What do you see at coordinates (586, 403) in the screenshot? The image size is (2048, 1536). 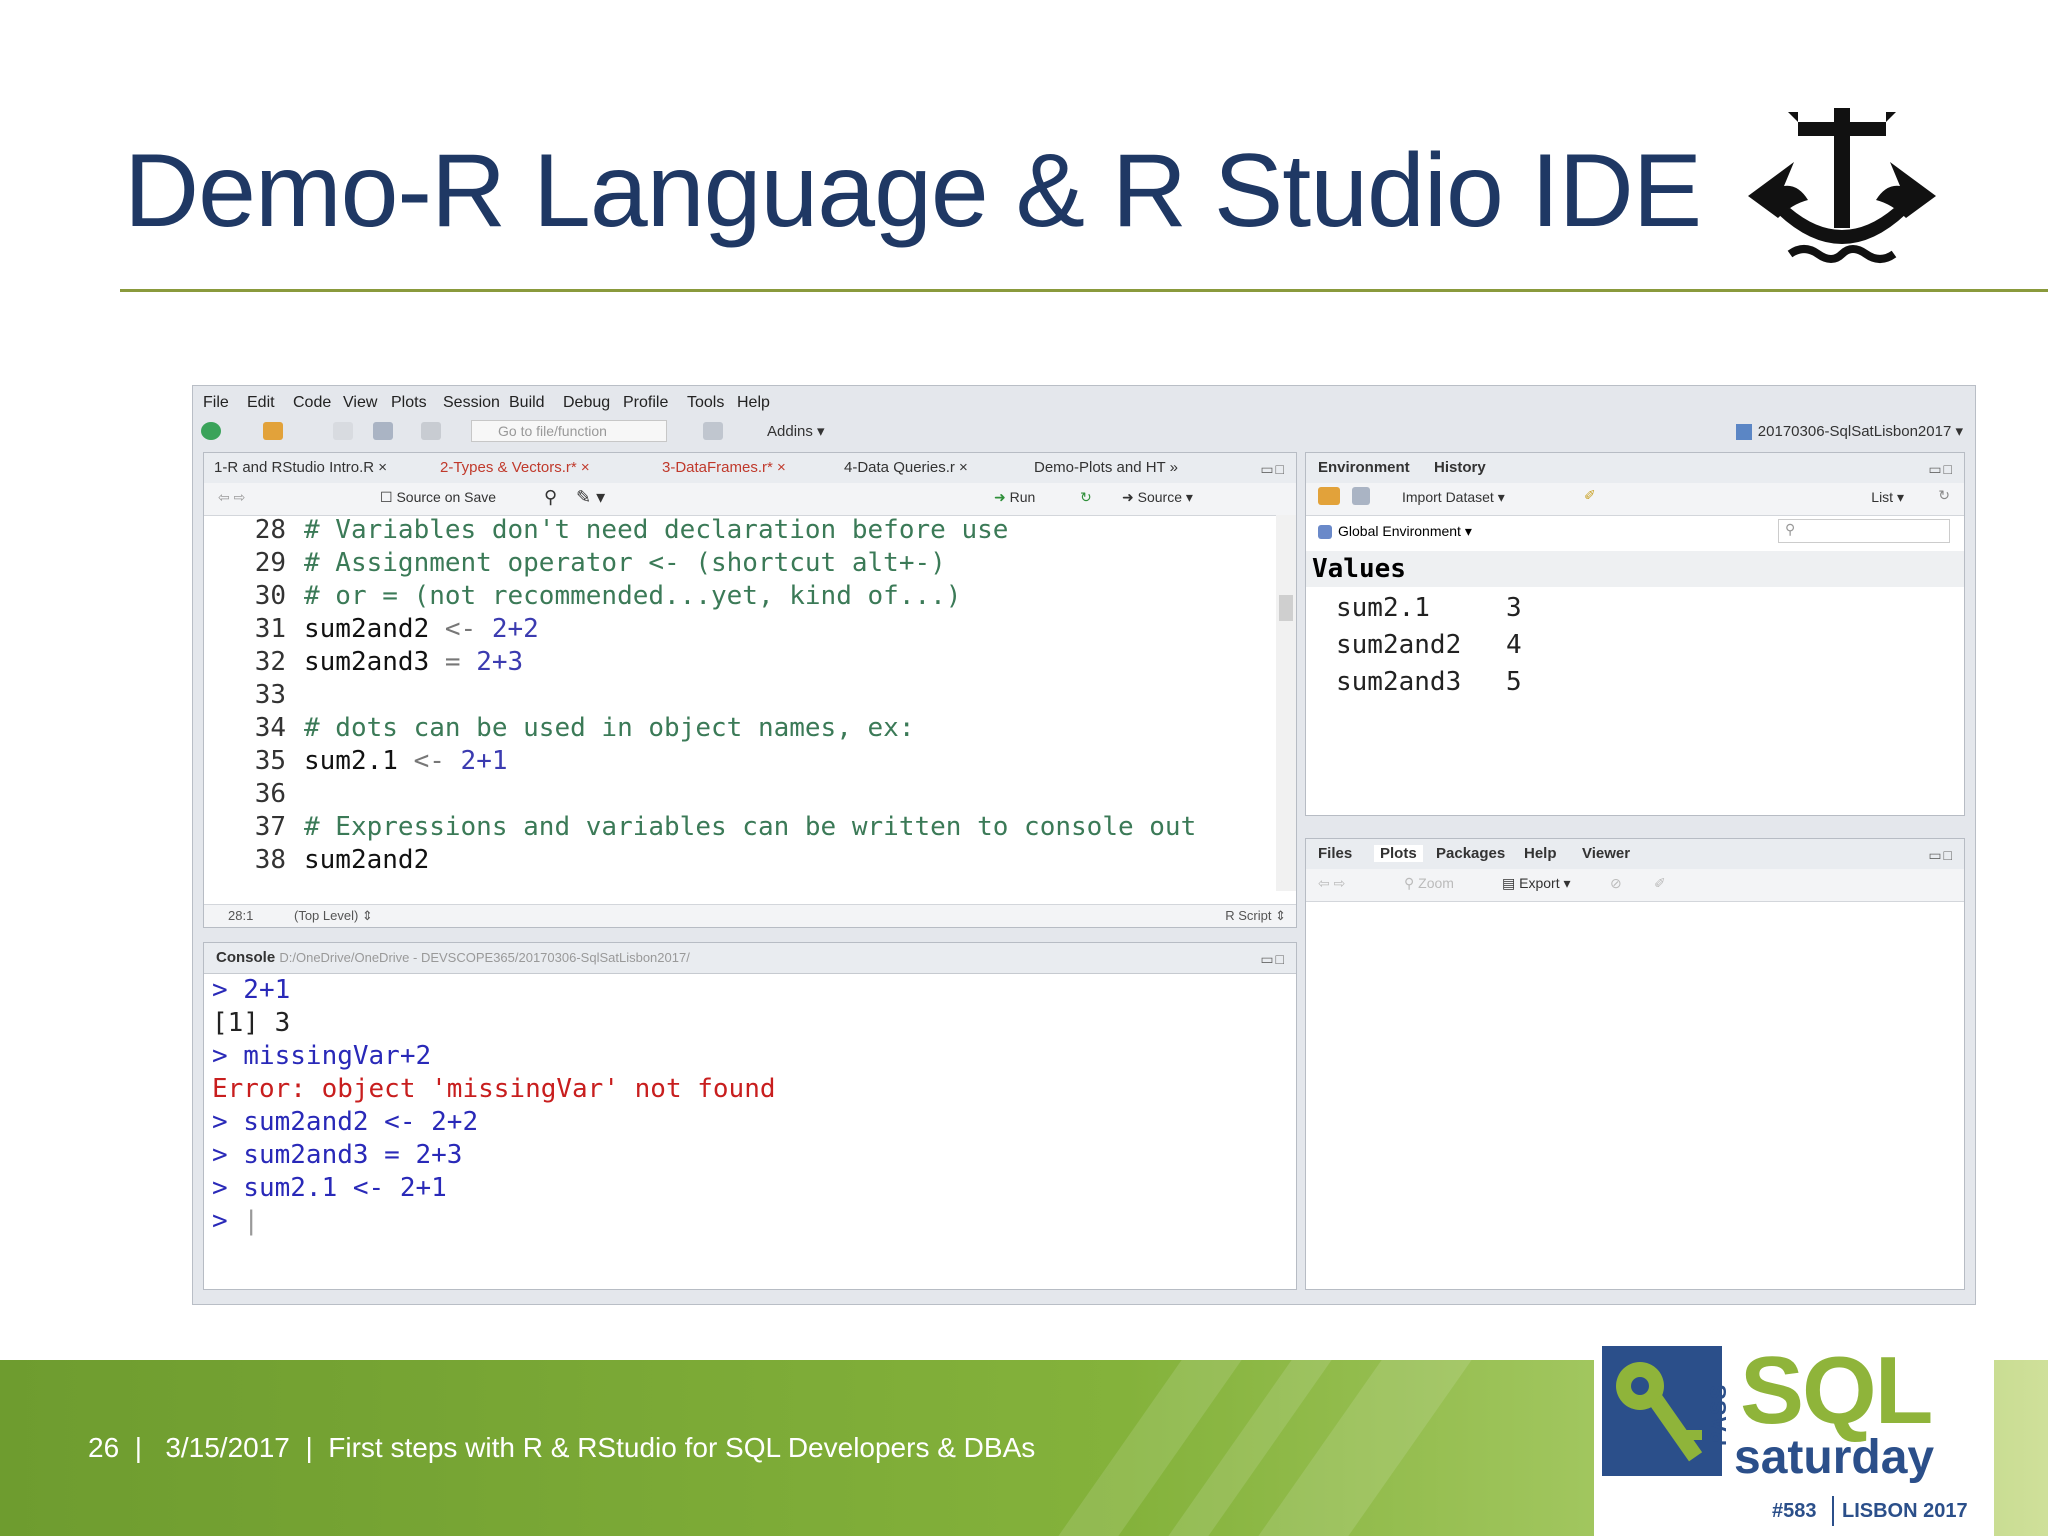 I see `menu-debug: Debug` at bounding box center [586, 403].